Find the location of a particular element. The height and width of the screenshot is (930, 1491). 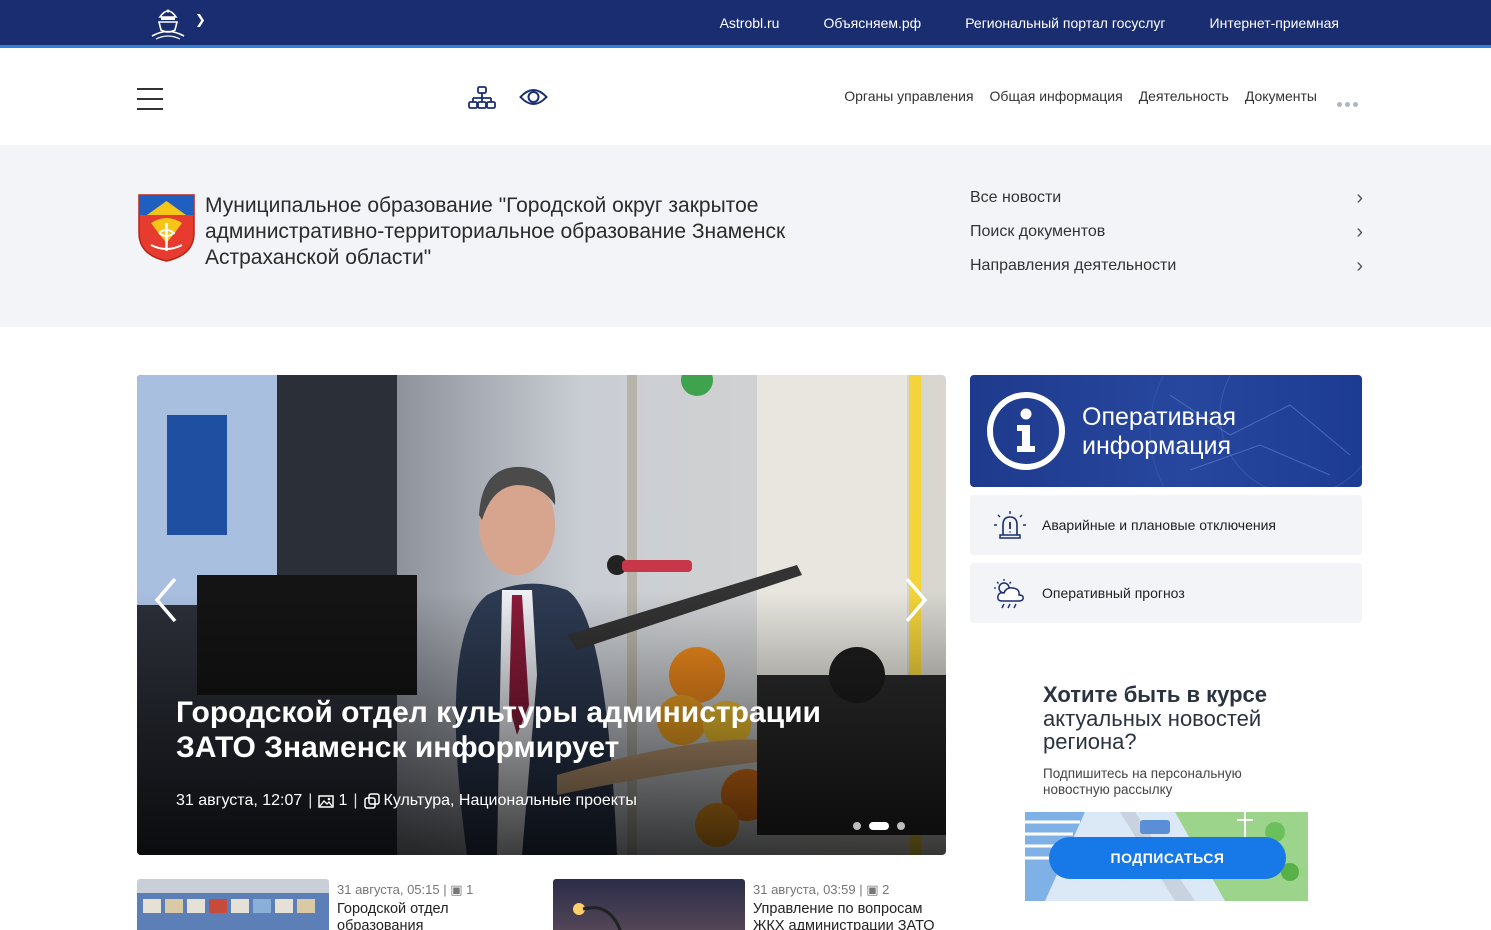

quicklink-doc-search: Поиск документов › is located at coordinates (1166, 239).